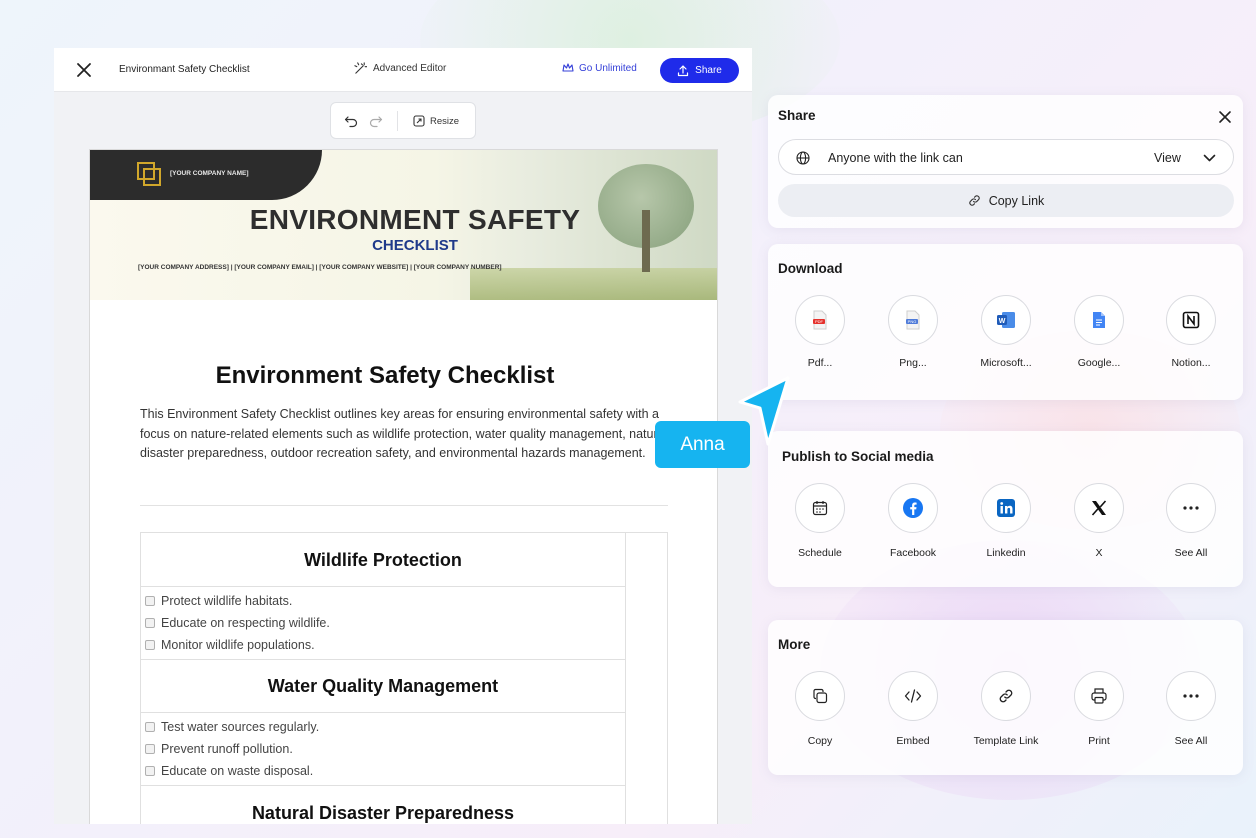 The height and width of the screenshot is (838, 1256). What do you see at coordinates (237, 771) in the screenshot?
I see `checklist-item-label: Educate on waste disposal.` at bounding box center [237, 771].